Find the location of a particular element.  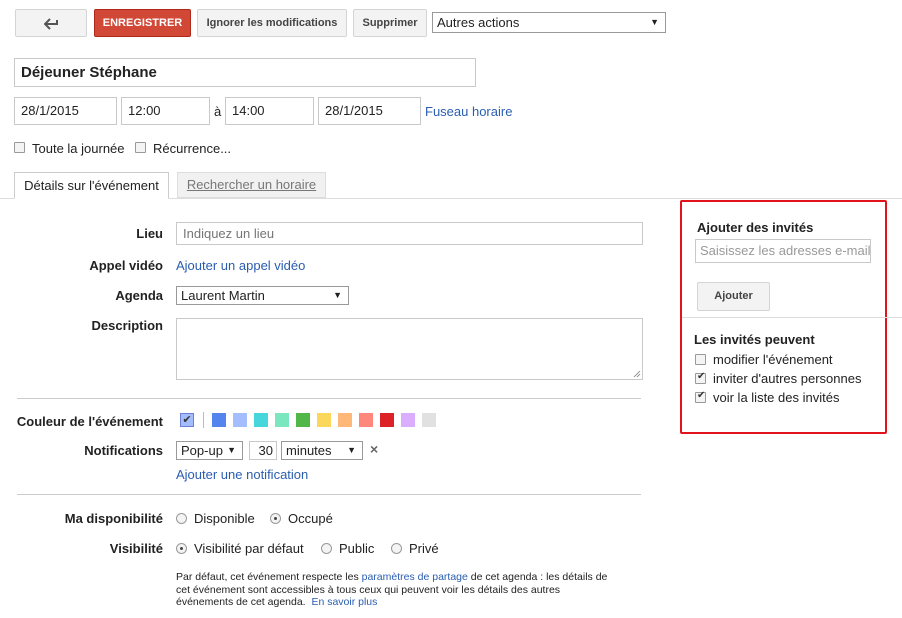

event-title-input: Déjeuner Stéphane is located at coordinates (245, 72).